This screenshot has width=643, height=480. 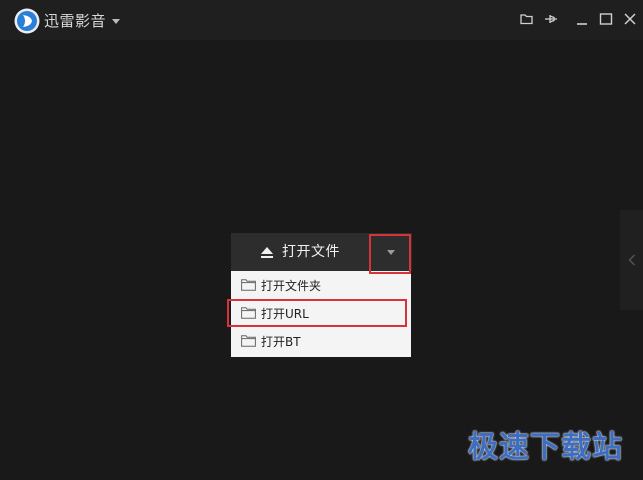 I want to click on open-menu: 打开文件夹 打开URL 打开BT, so click(x=321, y=314).